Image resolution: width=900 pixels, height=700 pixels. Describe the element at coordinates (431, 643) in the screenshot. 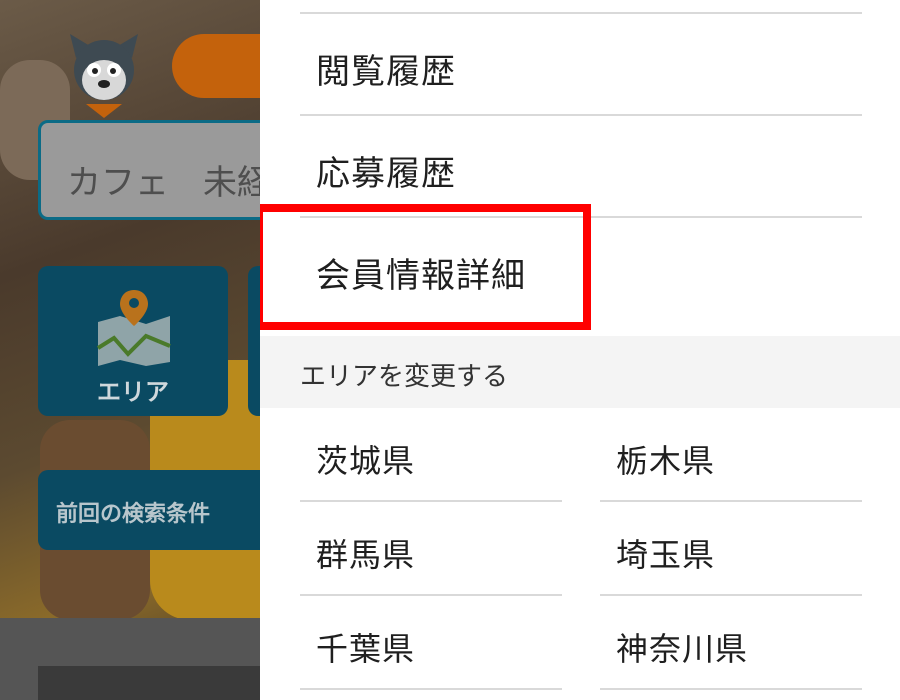

I see `prefecture-item-chiba: 千葉県` at that location.